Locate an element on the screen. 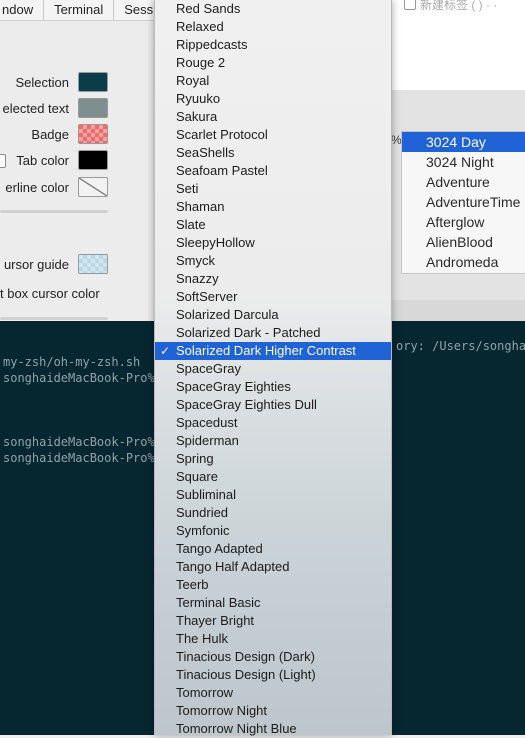 This screenshot has height=738, width=525. theme-menu-item-label: Sakura is located at coordinates (197, 116).